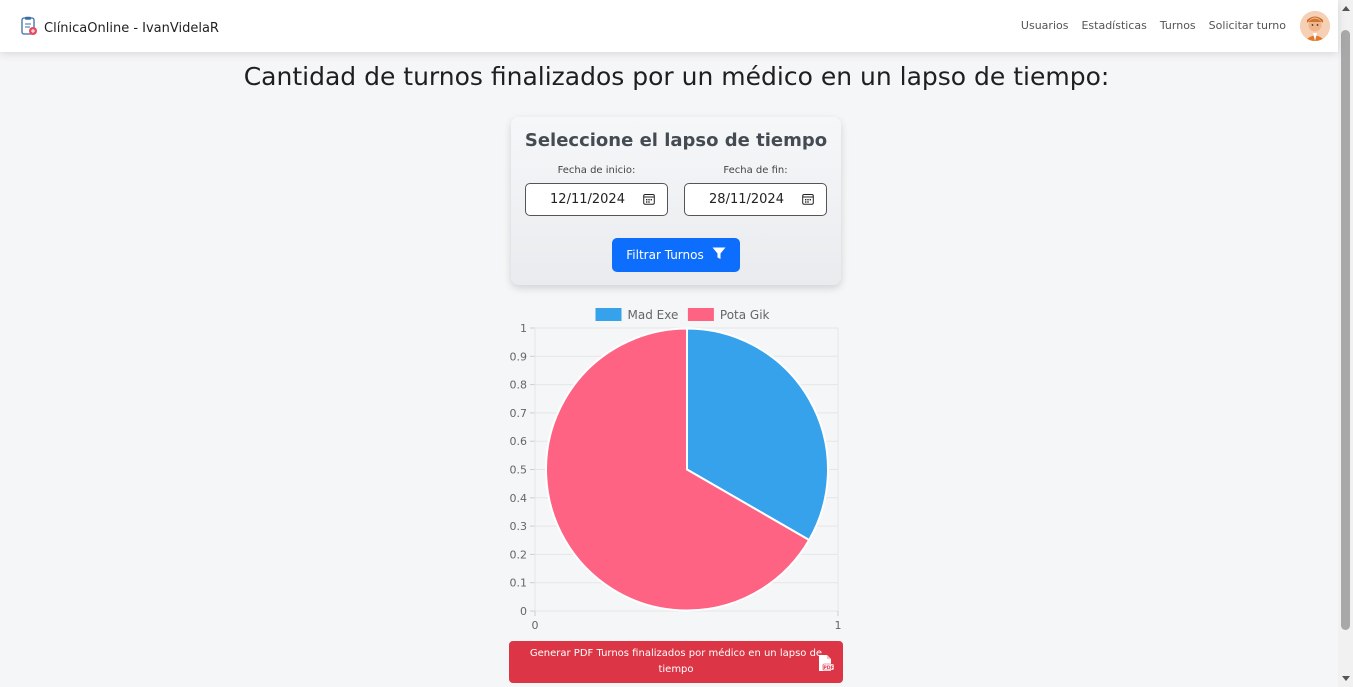 This screenshot has width=1353, height=687. What do you see at coordinates (653, 315) in the screenshot?
I see `legend-label: Mad Exe` at bounding box center [653, 315].